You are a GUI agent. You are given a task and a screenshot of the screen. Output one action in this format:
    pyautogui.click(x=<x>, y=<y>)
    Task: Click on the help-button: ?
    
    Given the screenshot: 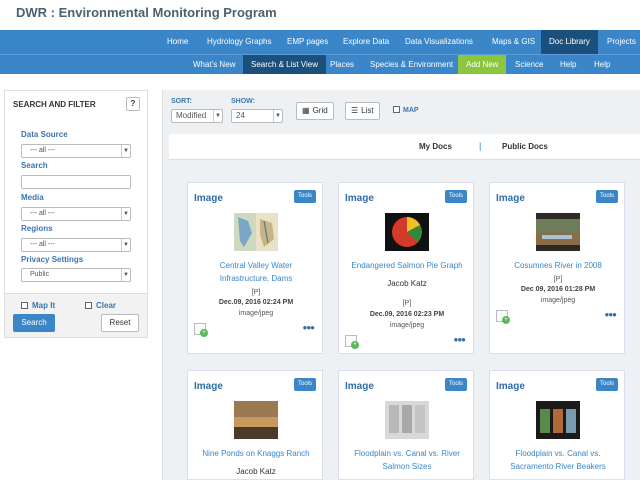 What is the action you would take?
    pyautogui.click(x=133, y=104)
    